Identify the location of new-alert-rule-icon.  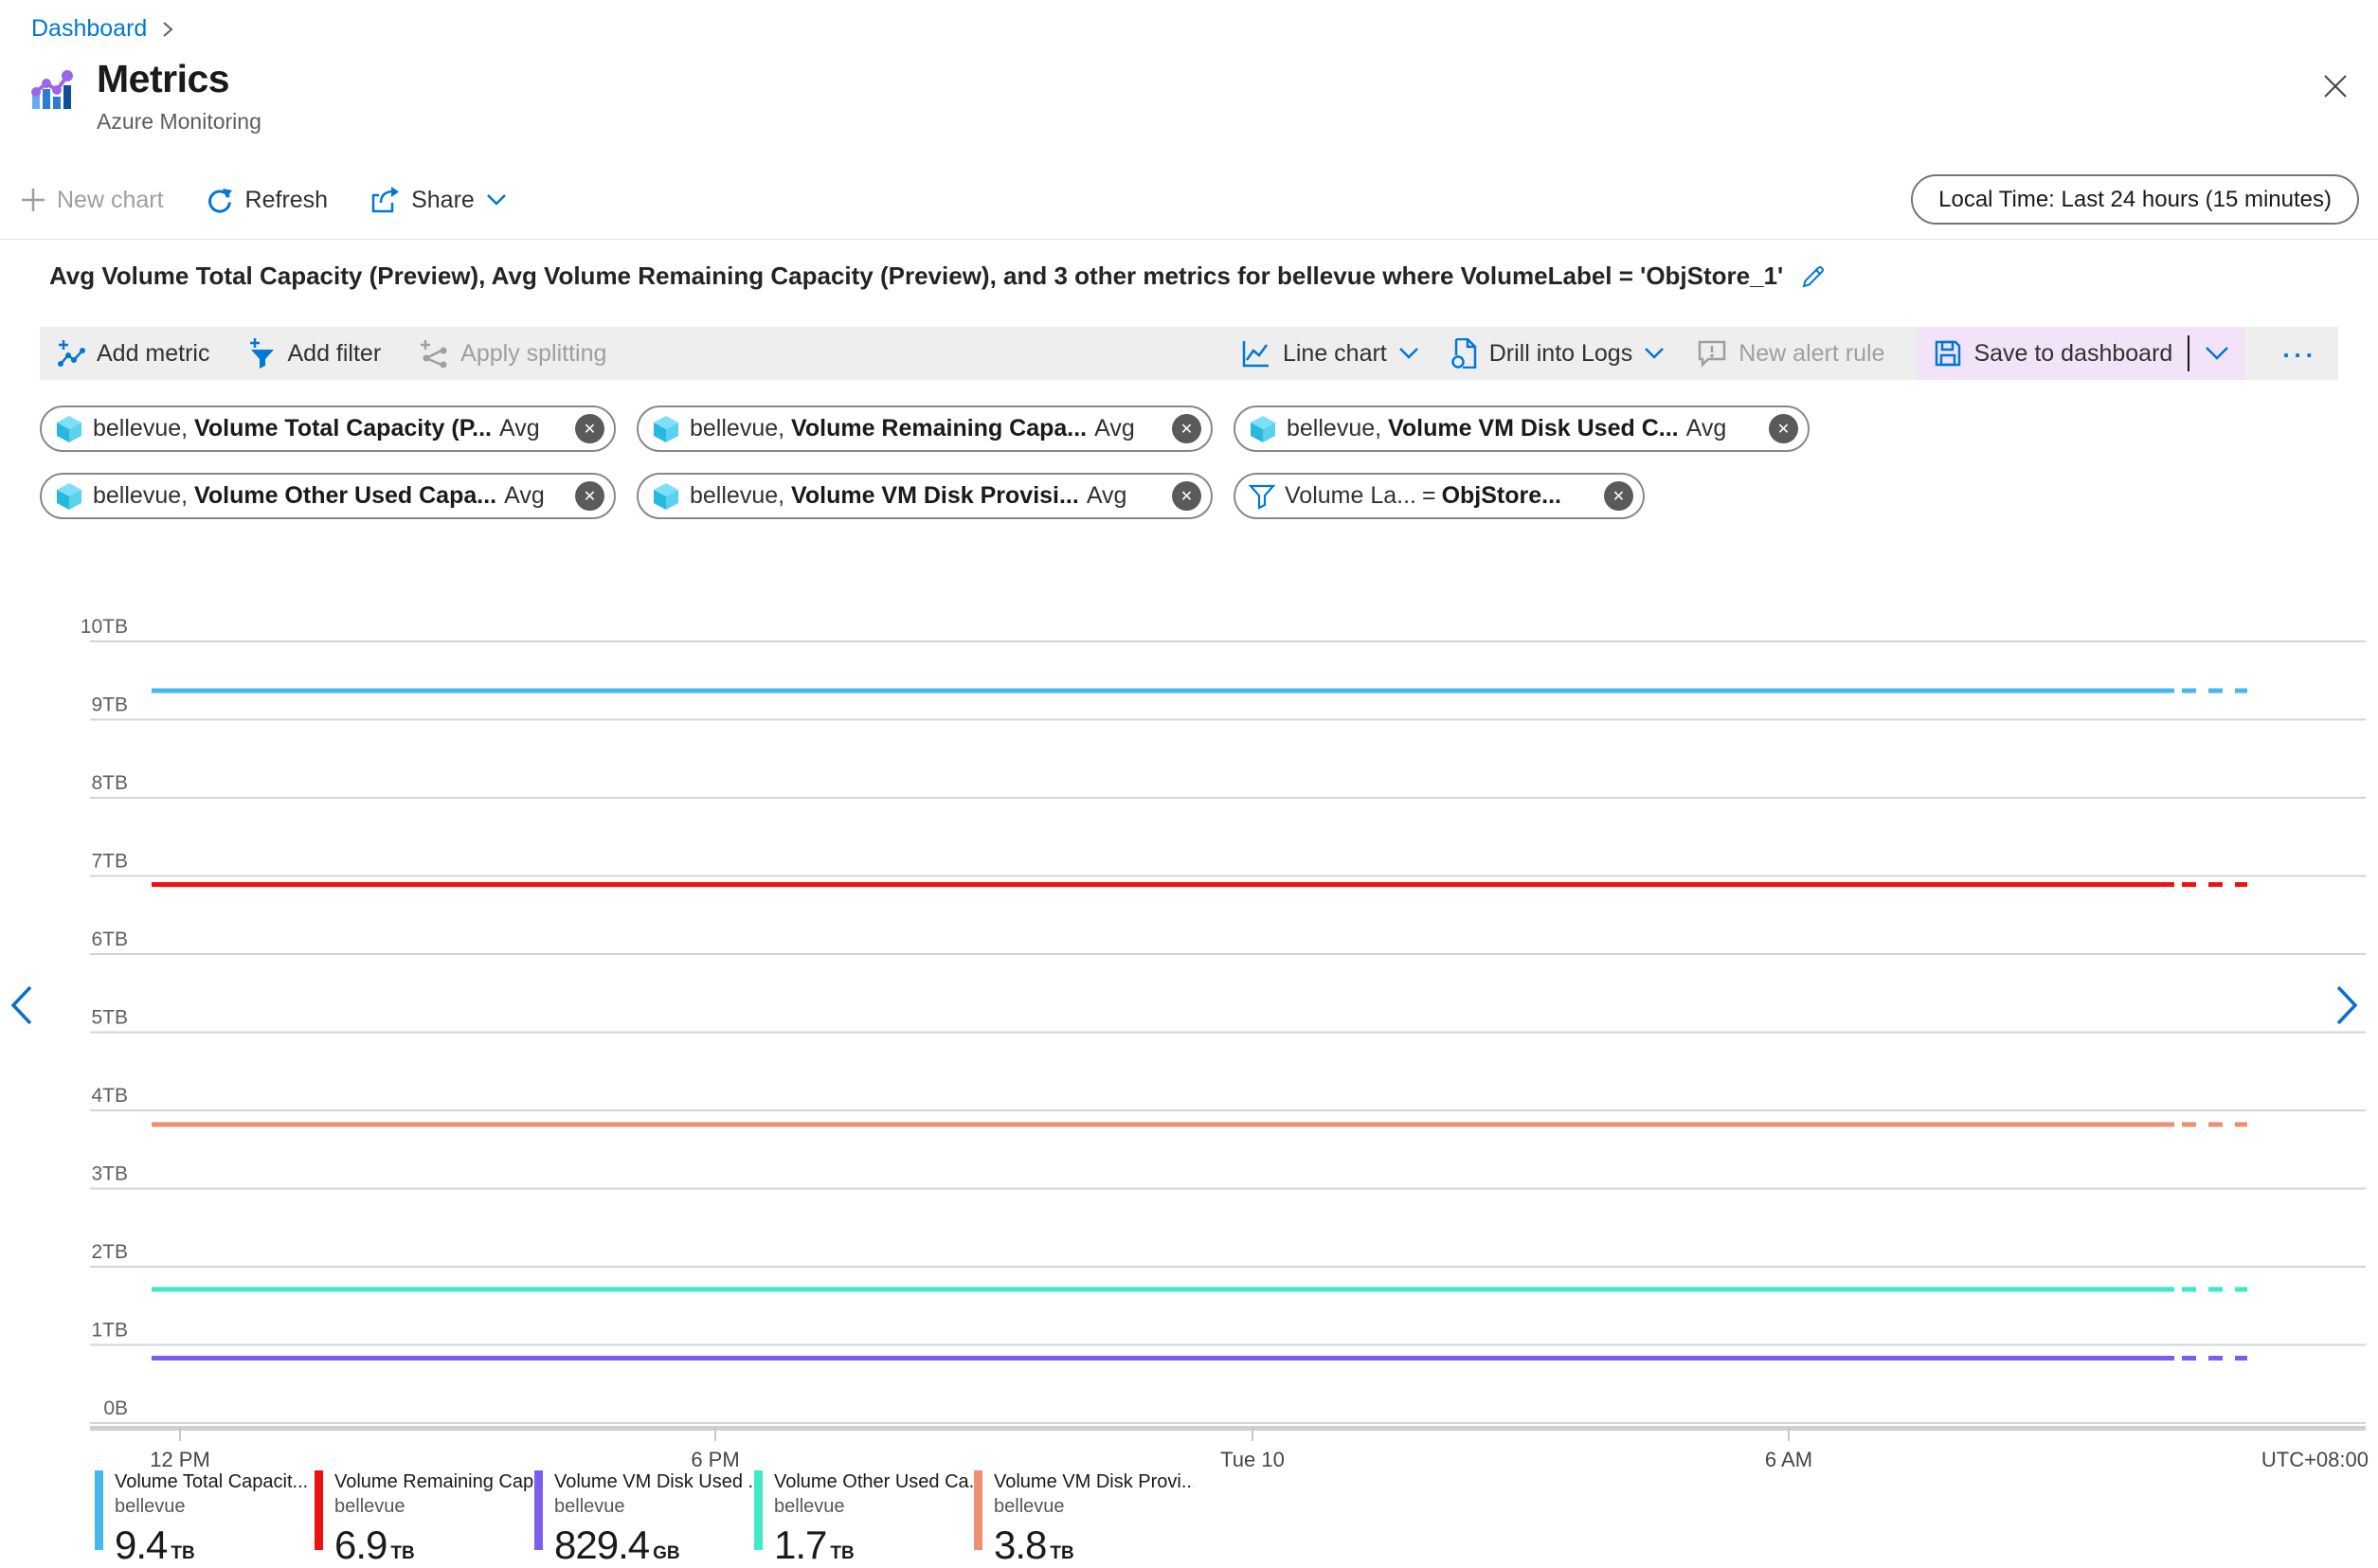
(1712, 354).